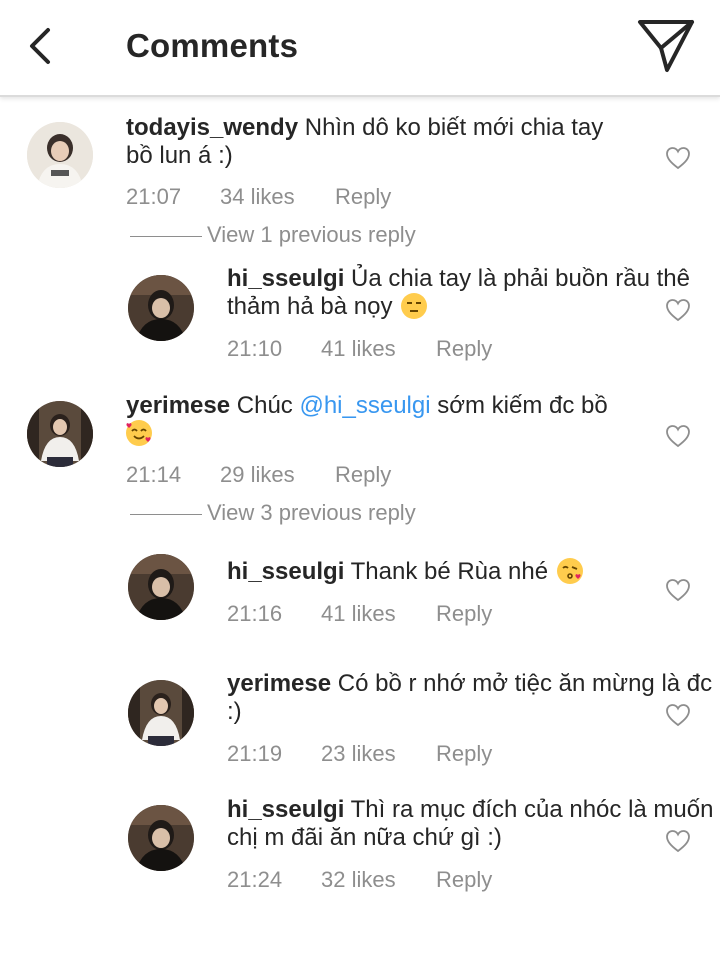 The height and width of the screenshot is (960, 720). What do you see at coordinates (255, 753) in the screenshot?
I see `comment-time: 21:19` at bounding box center [255, 753].